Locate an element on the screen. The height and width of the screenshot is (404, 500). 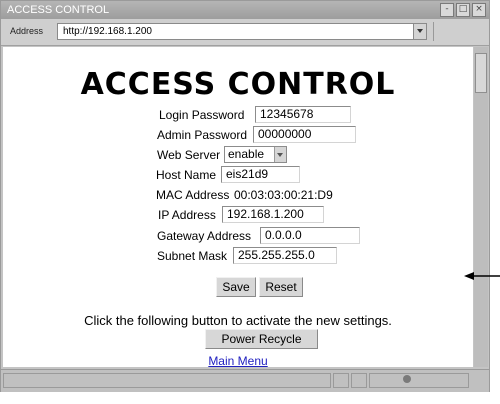
admin-password-label: Admin Password is located at coordinates (202, 135).